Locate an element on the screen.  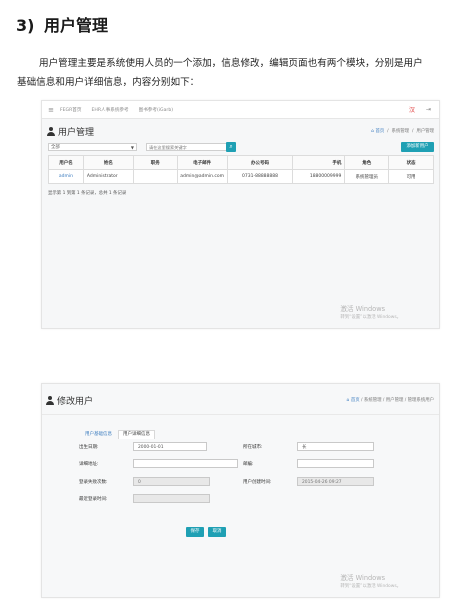
nav-link-books: 图书参考(iGarb) is located at coordinates (156, 110).